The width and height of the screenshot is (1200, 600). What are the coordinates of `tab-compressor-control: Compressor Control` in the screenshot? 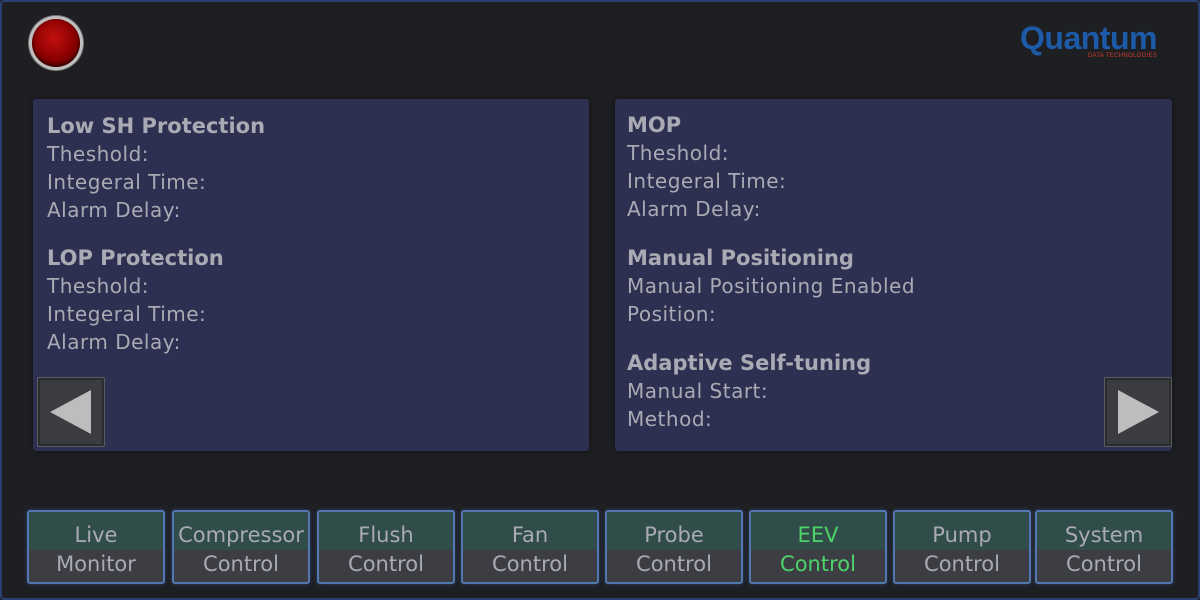 It's located at (241, 547).